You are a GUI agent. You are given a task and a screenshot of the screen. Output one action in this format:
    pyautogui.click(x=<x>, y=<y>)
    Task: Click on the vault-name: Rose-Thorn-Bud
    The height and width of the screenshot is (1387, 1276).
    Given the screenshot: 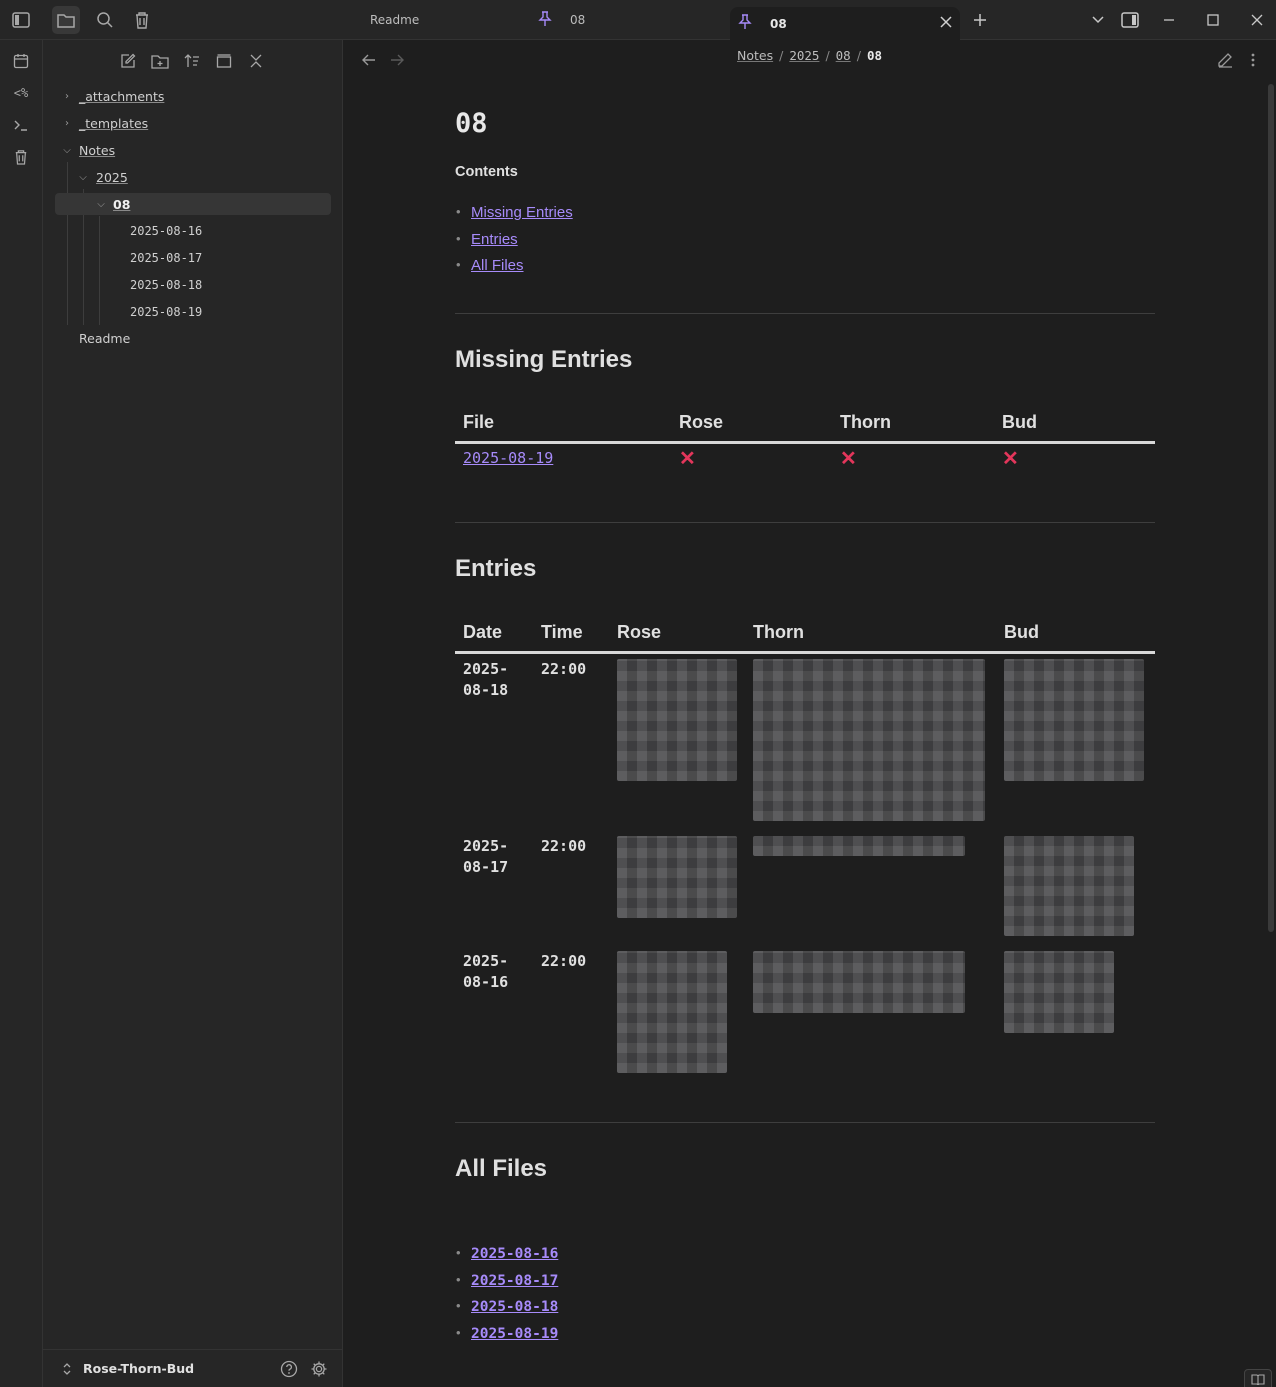 What is the action you would take?
    pyautogui.click(x=138, y=1368)
    